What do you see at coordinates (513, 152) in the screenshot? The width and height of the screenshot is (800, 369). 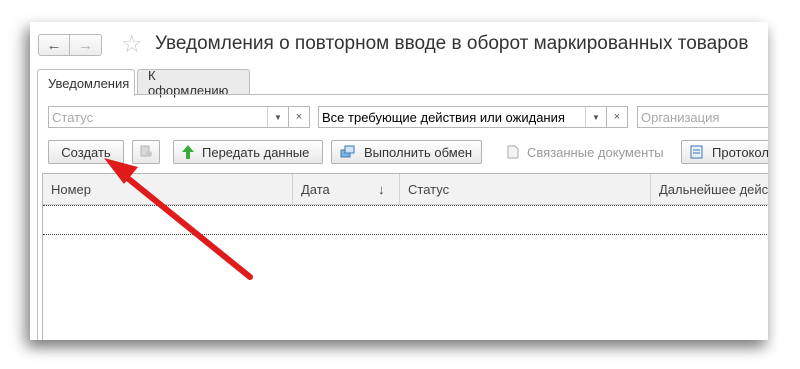 I see `document-icon` at bounding box center [513, 152].